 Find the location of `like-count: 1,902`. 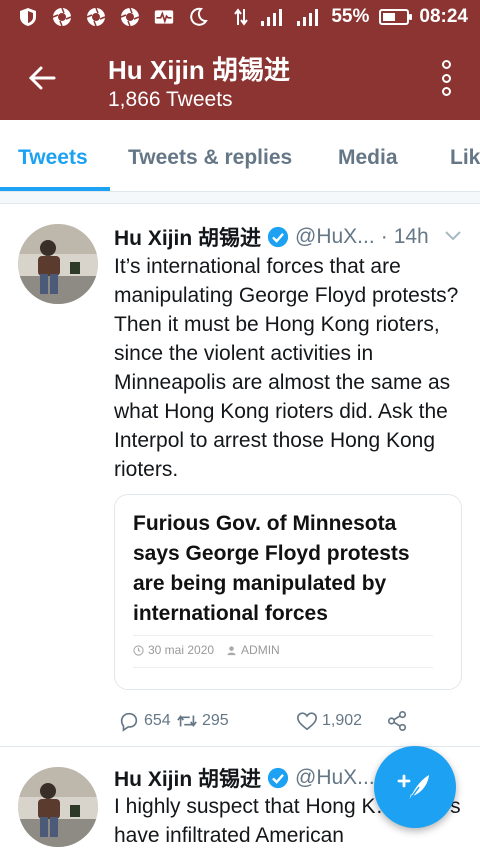

like-count: 1,902 is located at coordinates (342, 720).